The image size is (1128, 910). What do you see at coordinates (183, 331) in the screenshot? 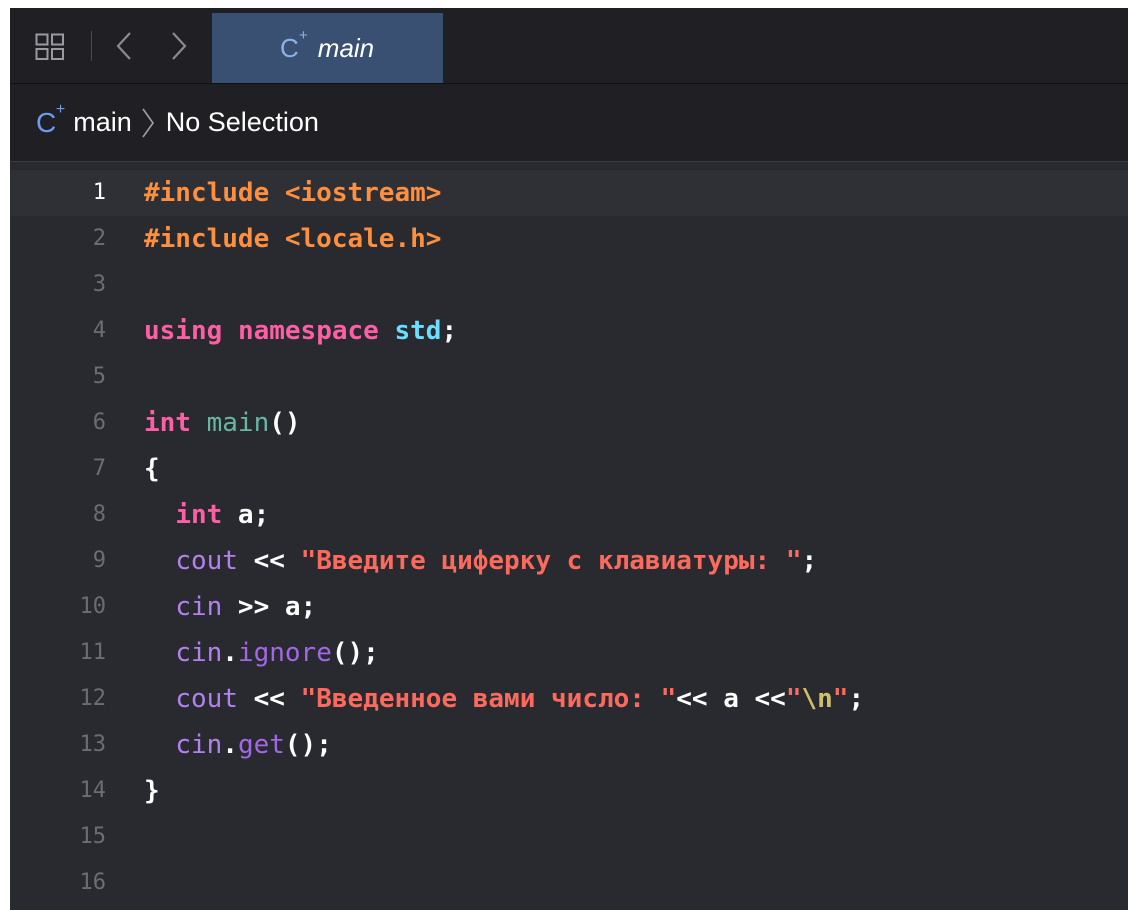
I see `code-token: using` at bounding box center [183, 331].